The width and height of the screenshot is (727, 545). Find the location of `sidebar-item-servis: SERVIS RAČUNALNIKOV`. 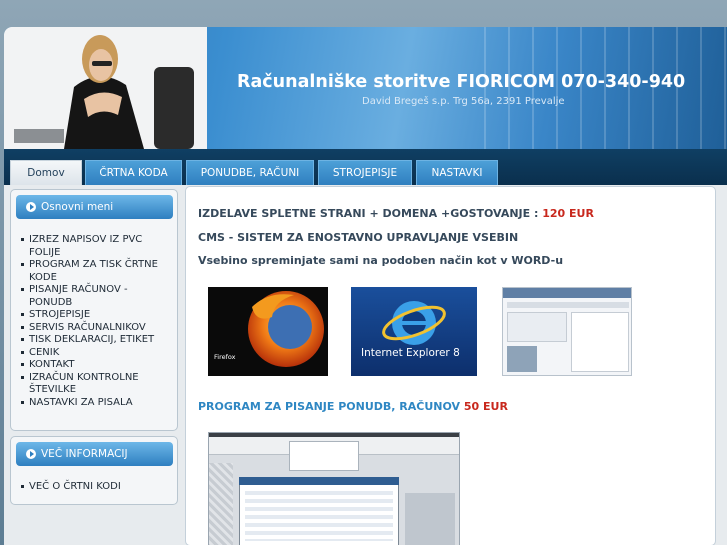

sidebar-item-servis: SERVIS RAČUNALNIKOV is located at coordinates (93, 328).